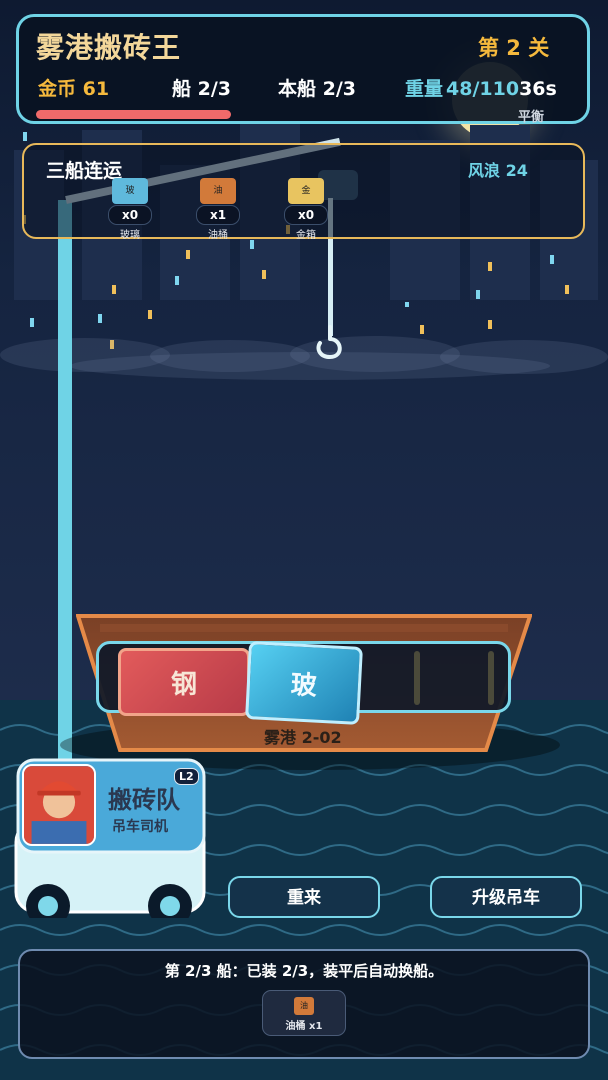 This screenshot has width=608, height=1080. What do you see at coordinates (304, 897) in the screenshot?
I see `retry-button: 重来` at bounding box center [304, 897].